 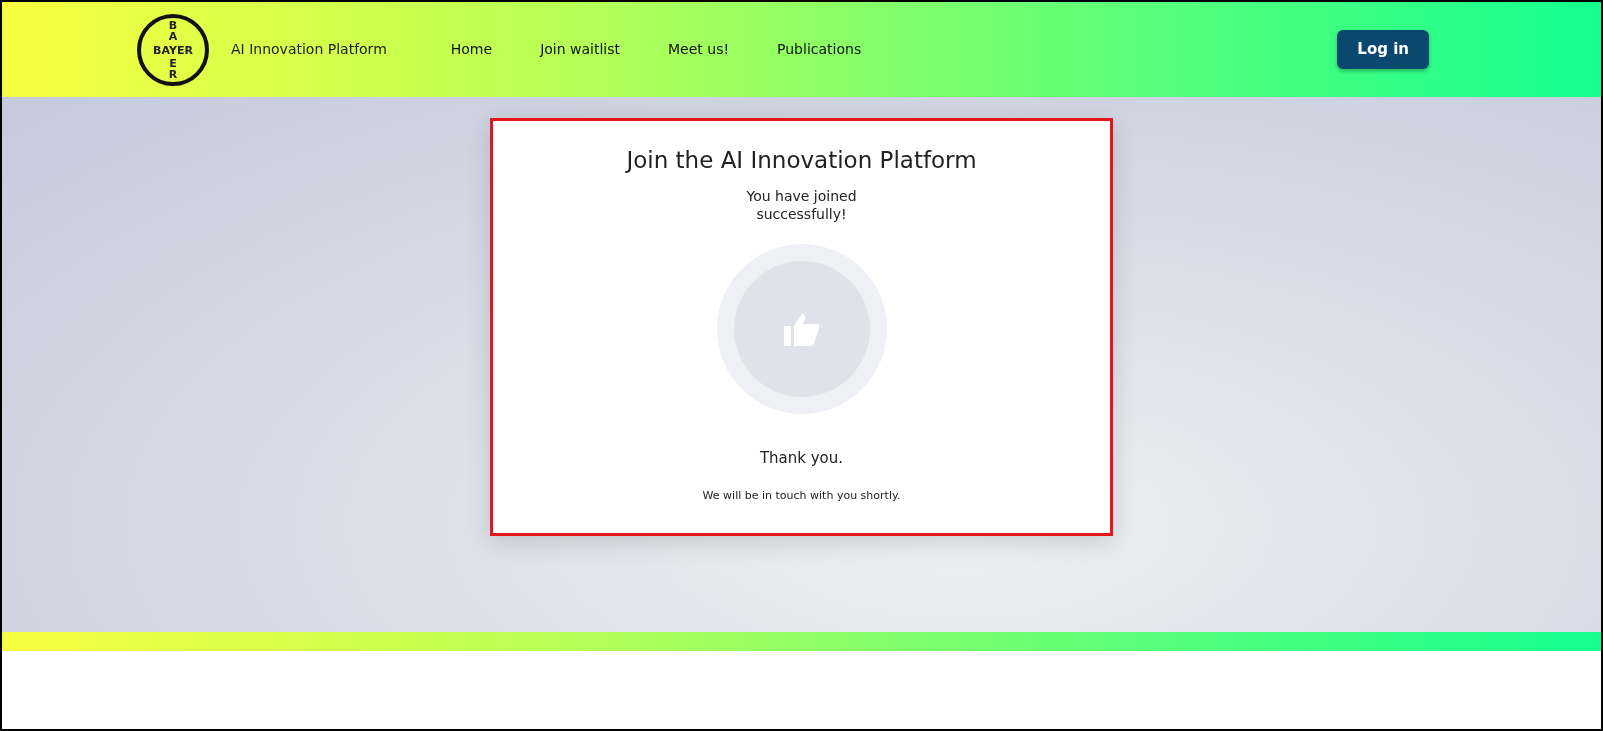 What do you see at coordinates (580, 49) in the screenshot?
I see `nav-link: Join waitlist` at bounding box center [580, 49].